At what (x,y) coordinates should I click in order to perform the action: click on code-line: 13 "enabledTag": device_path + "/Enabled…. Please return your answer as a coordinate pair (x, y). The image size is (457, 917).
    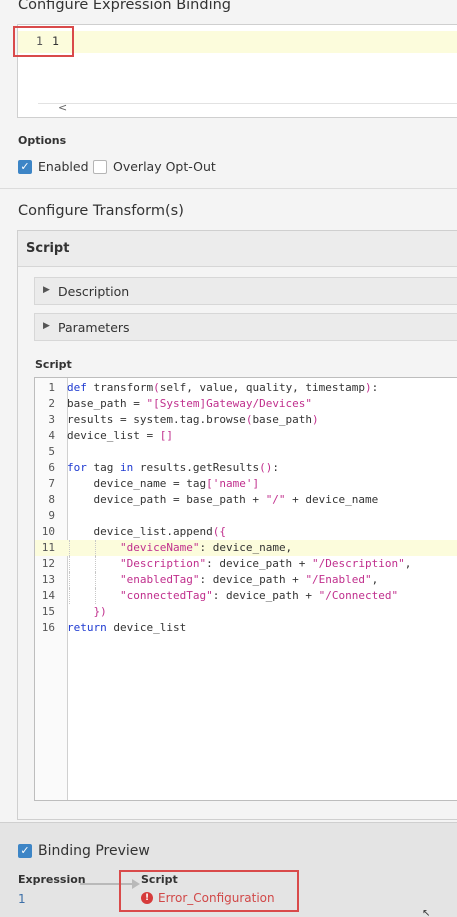
    Looking at the image, I should click on (246, 580).